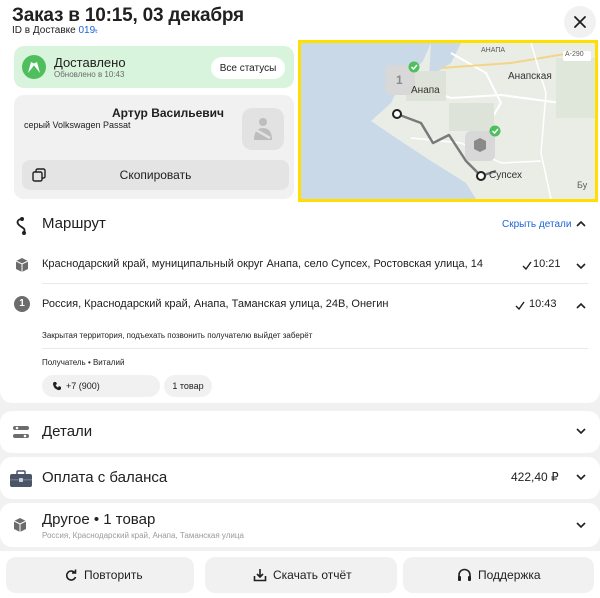  What do you see at coordinates (188, 386) in the screenshot?
I see `items-chip: 1 товар` at bounding box center [188, 386].